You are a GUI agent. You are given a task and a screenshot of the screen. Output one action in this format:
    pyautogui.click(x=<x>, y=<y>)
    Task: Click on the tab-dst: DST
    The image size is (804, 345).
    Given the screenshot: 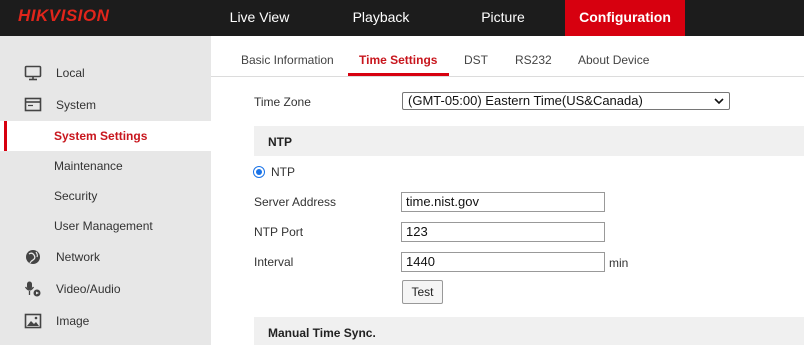 What is the action you would take?
    pyautogui.click(x=476, y=60)
    